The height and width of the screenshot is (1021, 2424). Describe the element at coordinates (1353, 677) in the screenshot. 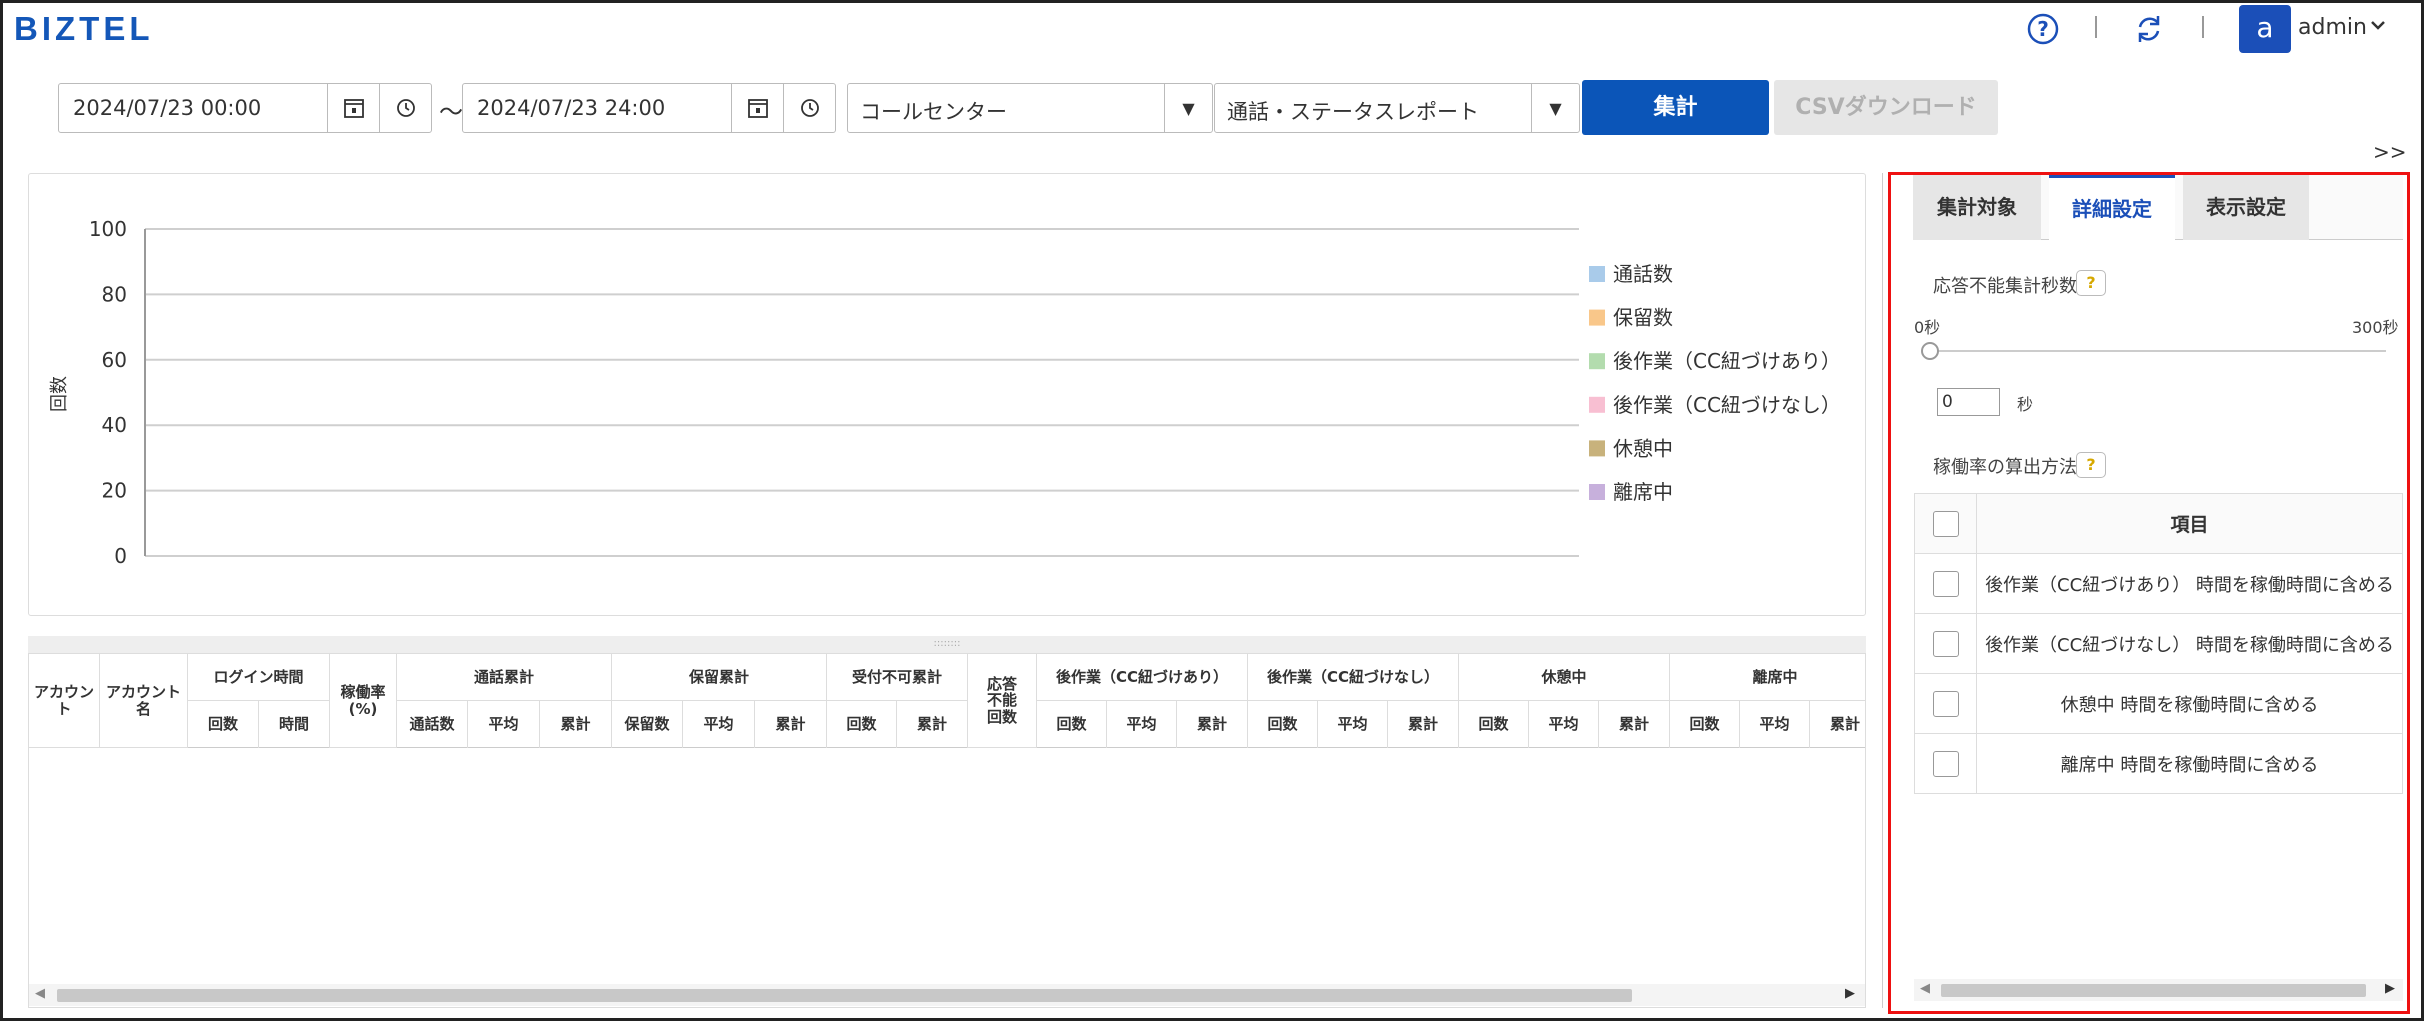

I see `col-wrap-nocc: 後作業（CC紐づけなし）` at that location.